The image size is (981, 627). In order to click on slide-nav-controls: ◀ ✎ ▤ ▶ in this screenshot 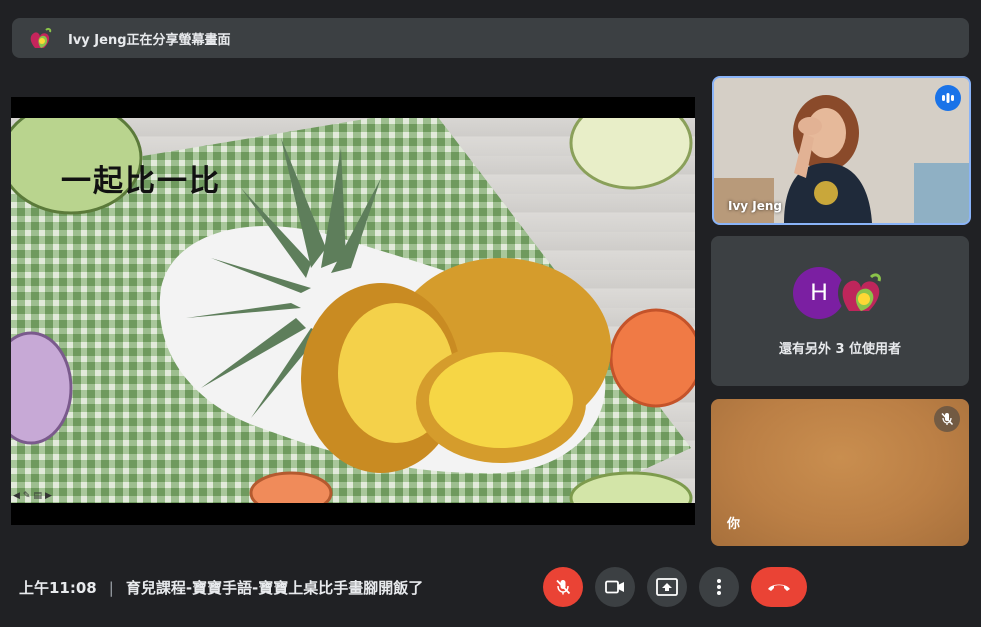, I will do `click(32, 496)`.